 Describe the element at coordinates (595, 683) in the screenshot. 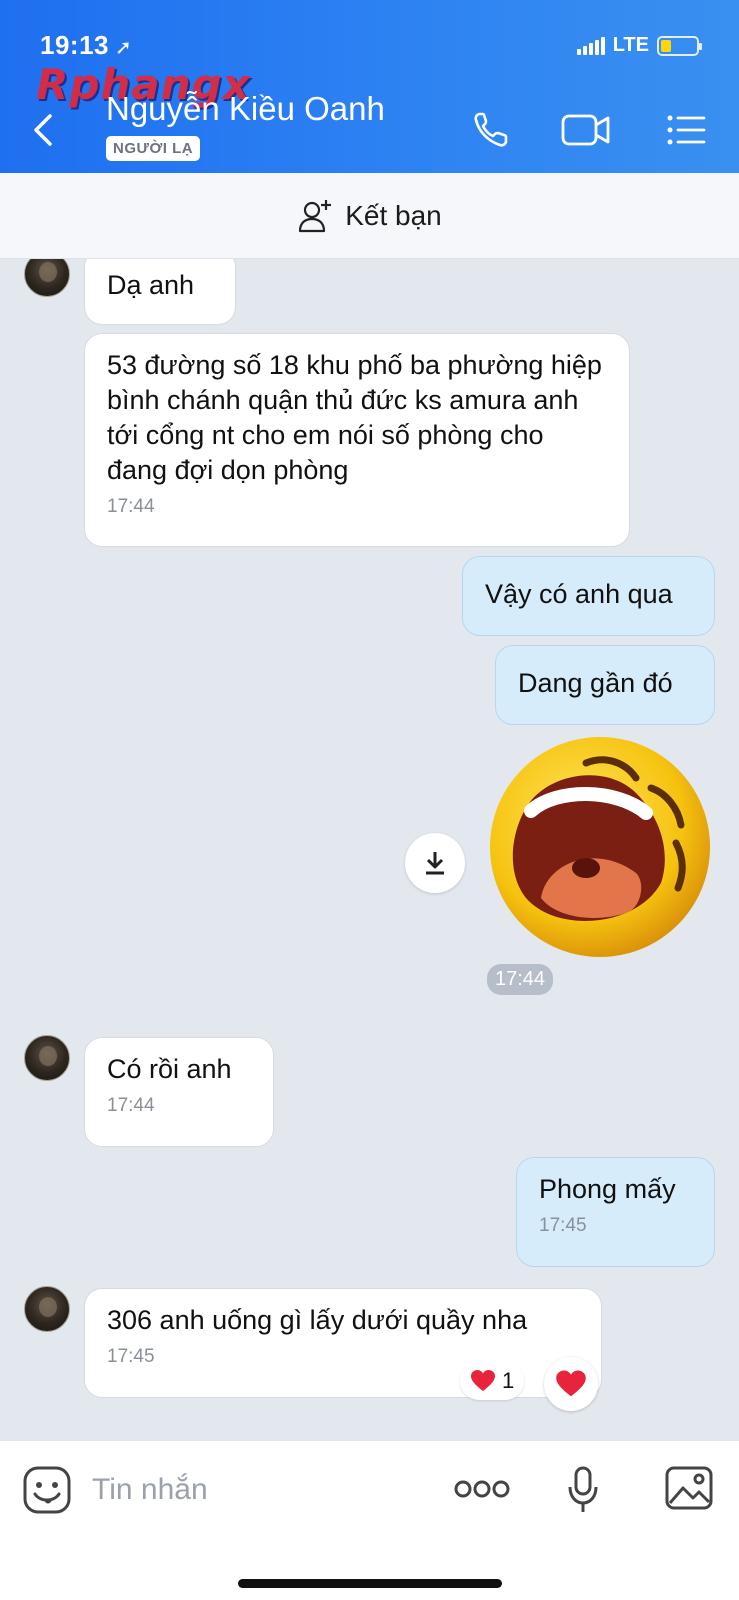

I see `message-text: Dang gần đó` at that location.